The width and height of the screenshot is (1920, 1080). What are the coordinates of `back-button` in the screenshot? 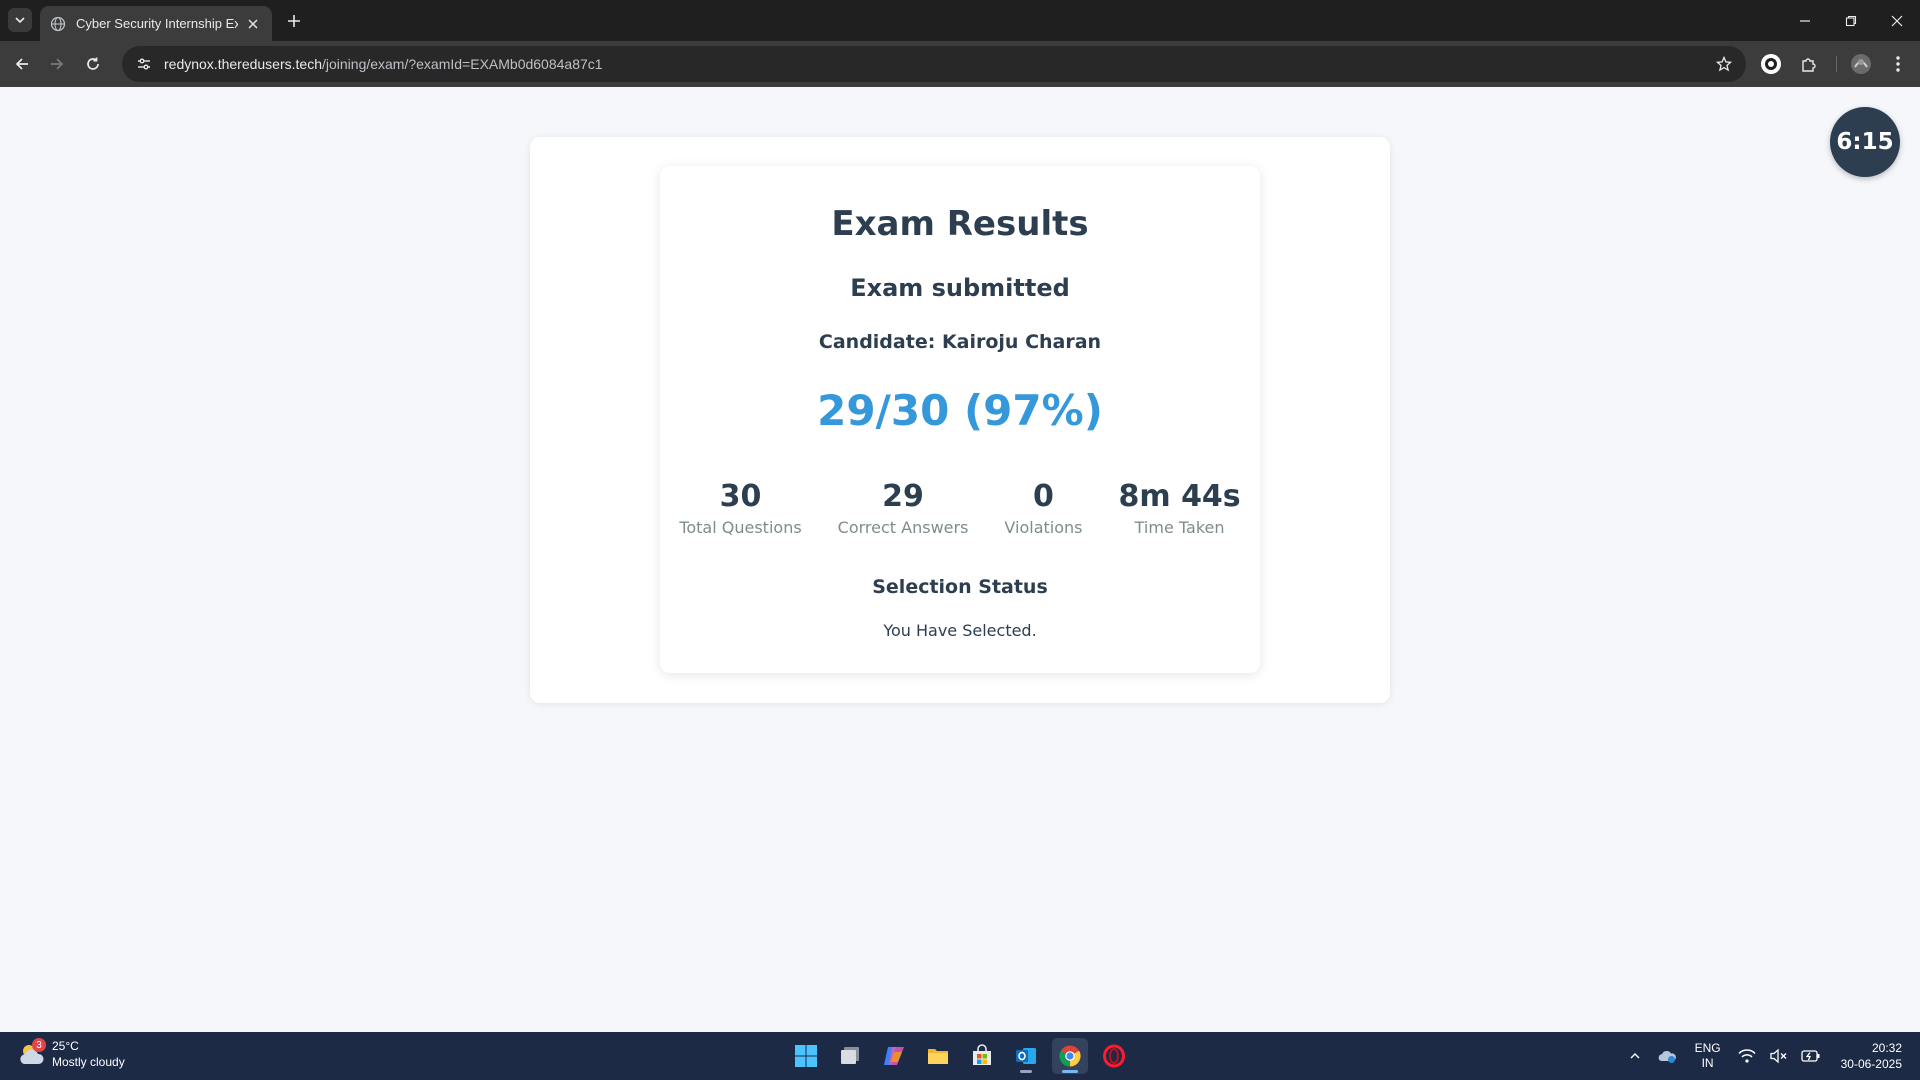 It's located at (22, 64).